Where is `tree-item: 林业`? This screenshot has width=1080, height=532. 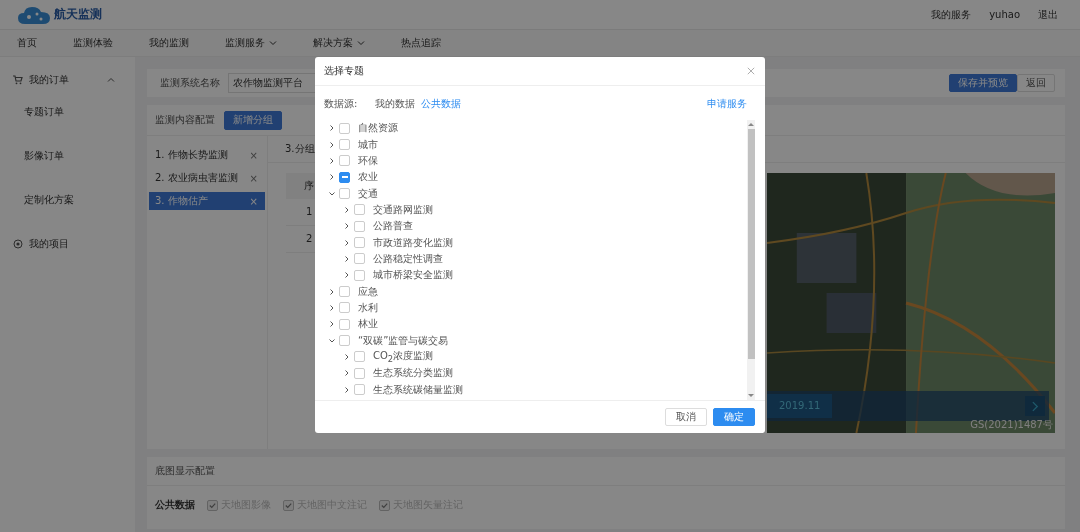
tree-item: 林业 is located at coordinates (368, 324).